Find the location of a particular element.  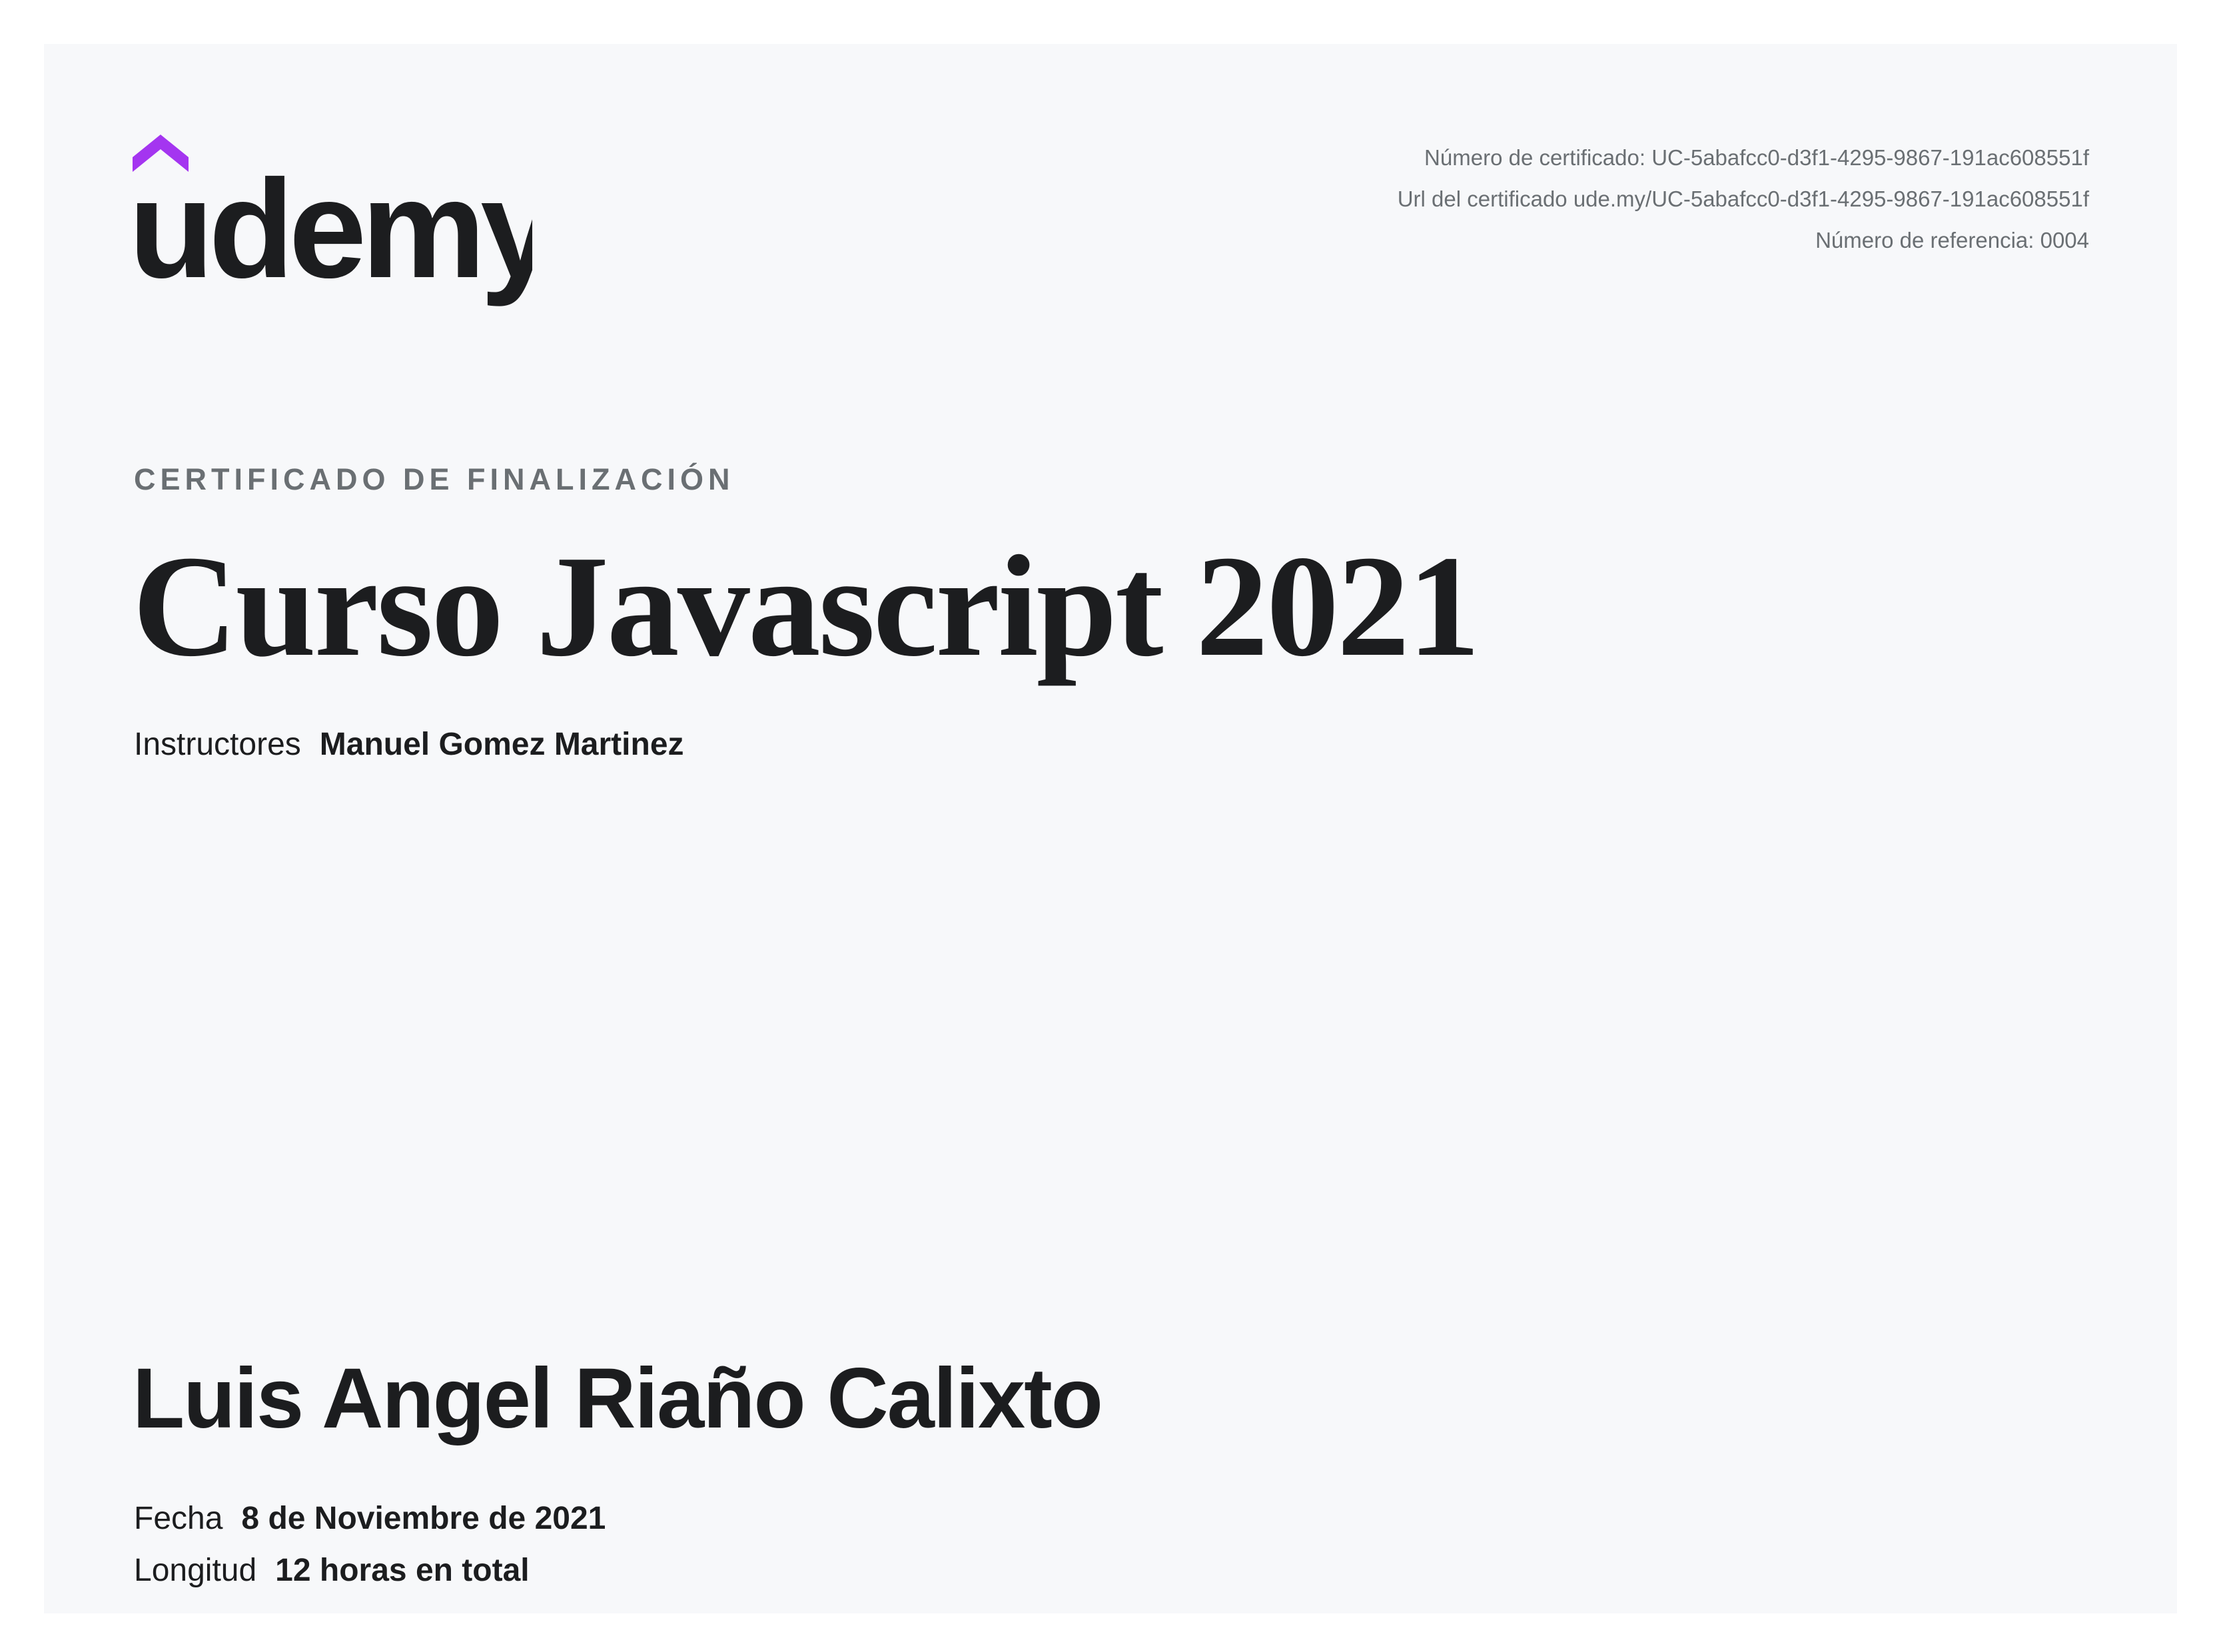

certificate-kicker: CERTIFICADO DE FINALIZACIÓN is located at coordinates (434, 479).